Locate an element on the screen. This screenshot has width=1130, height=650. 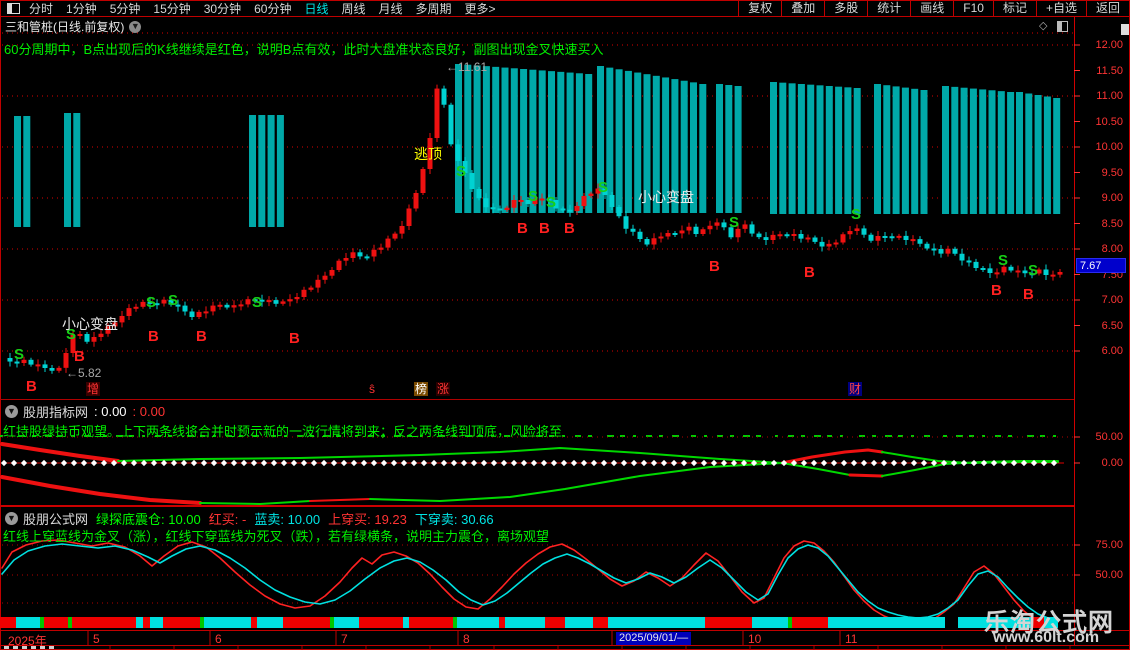
chart-tag: 增 is located at coordinates (93, 389).